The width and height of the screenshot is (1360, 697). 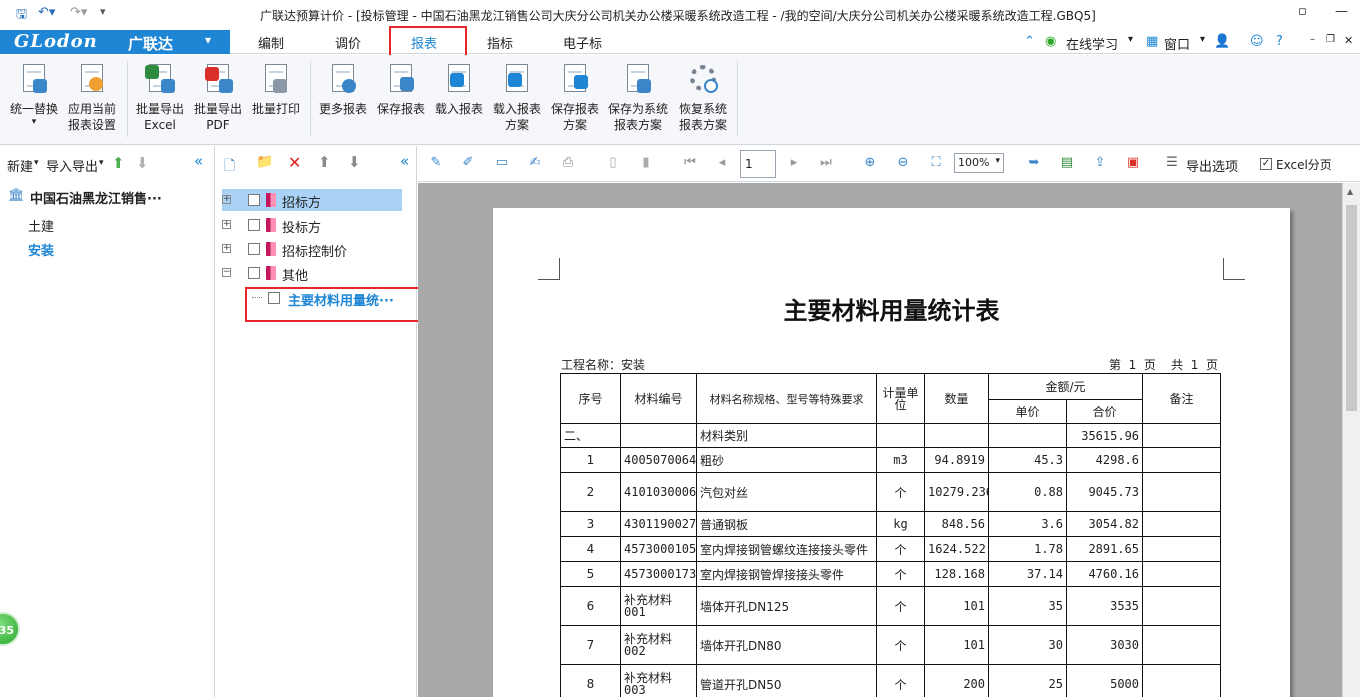 What do you see at coordinates (1302, 11) in the screenshot?
I see `restore-window-button: ▫` at bounding box center [1302, 11].